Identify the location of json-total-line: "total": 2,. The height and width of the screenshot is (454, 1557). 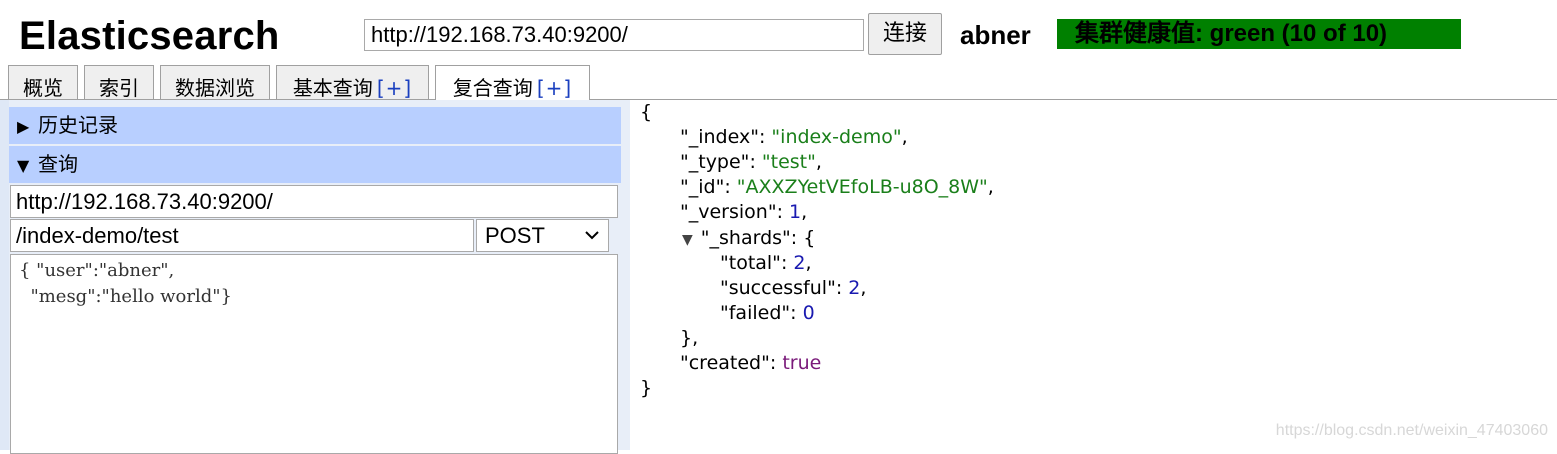
(766, 263).